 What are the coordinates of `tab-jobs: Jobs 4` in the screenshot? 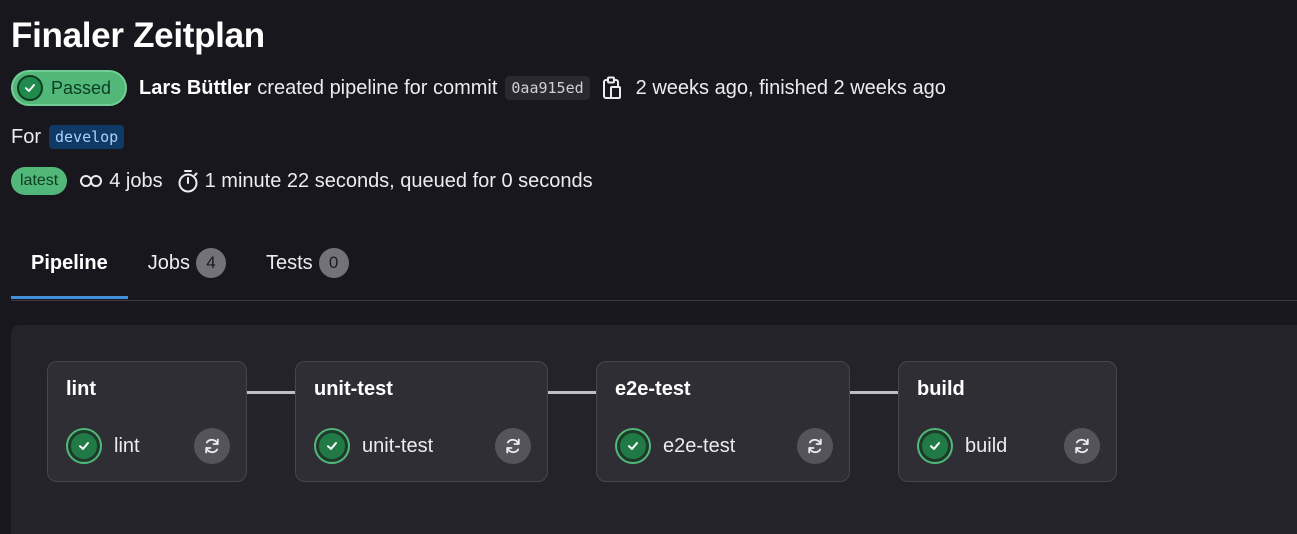 It's located at (187, 263).